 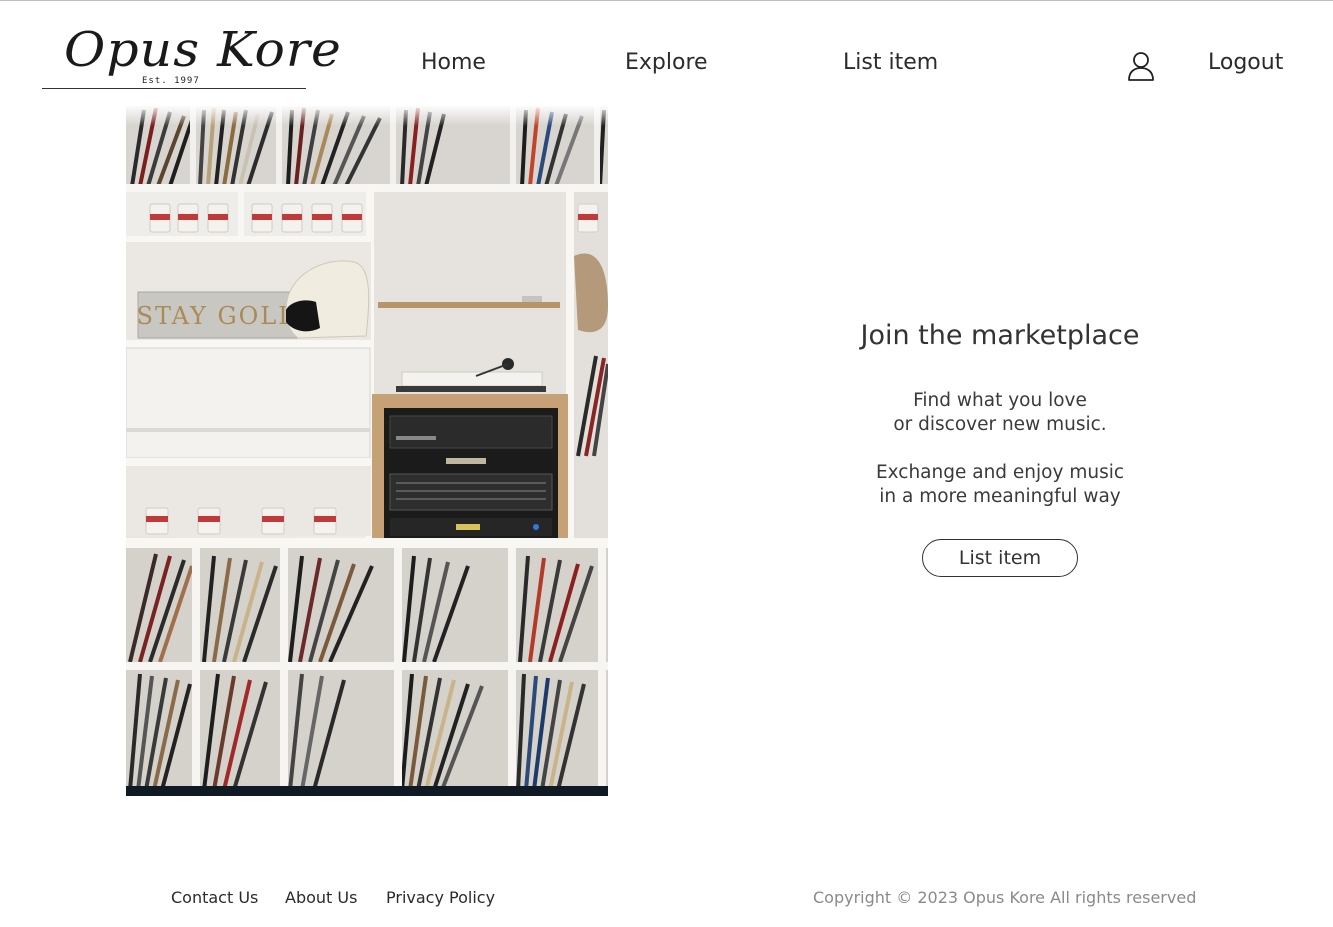 What do you see at coordinates (1141, 66) in the screenshot?
I see `user-icon` at bounding box center [1141, 66].